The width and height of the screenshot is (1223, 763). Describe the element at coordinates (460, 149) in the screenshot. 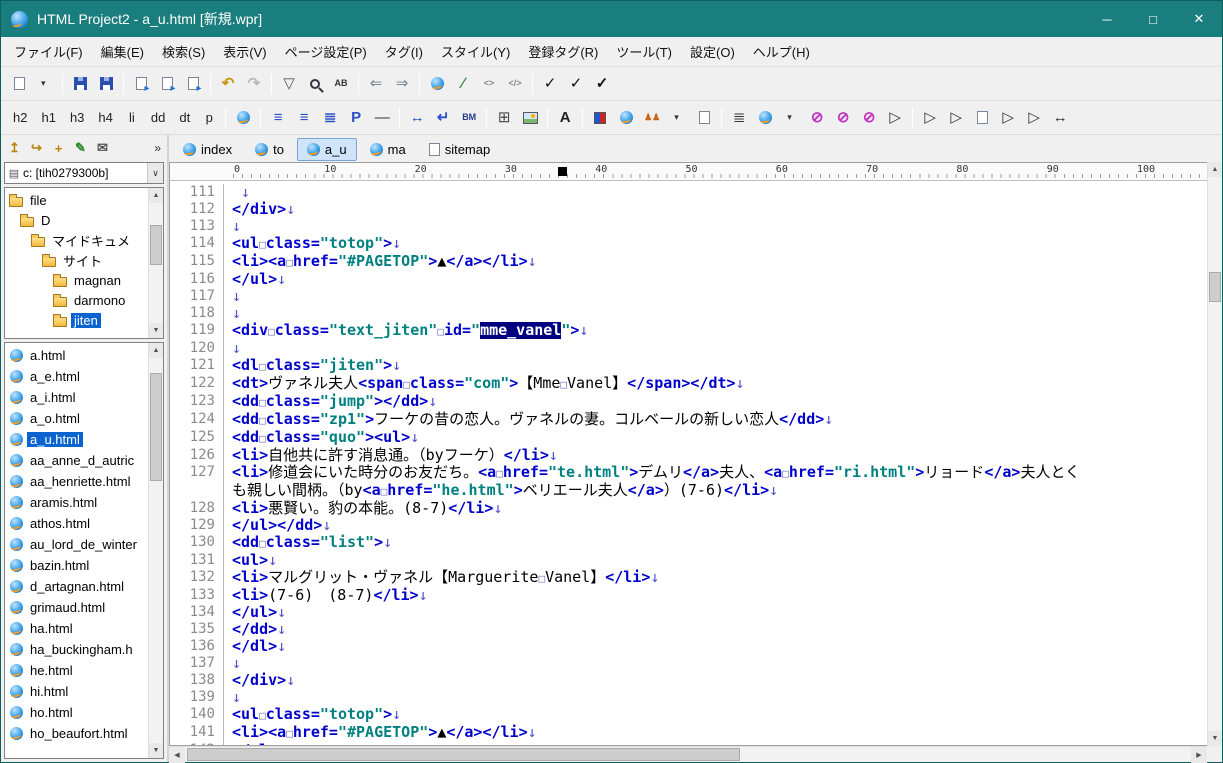

I see `tab-sitemap: sitemap` at that location.